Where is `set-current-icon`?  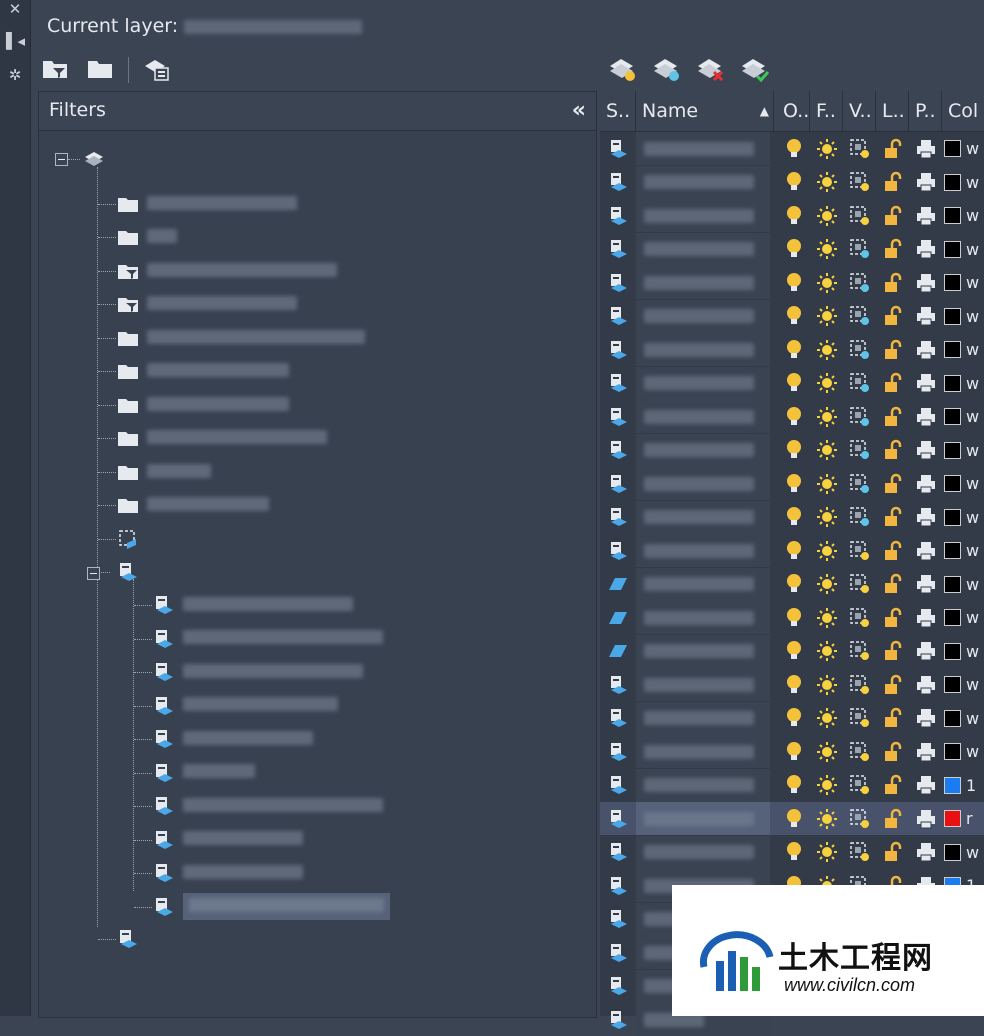 set-current-icon is located at coordinates (754, 68).